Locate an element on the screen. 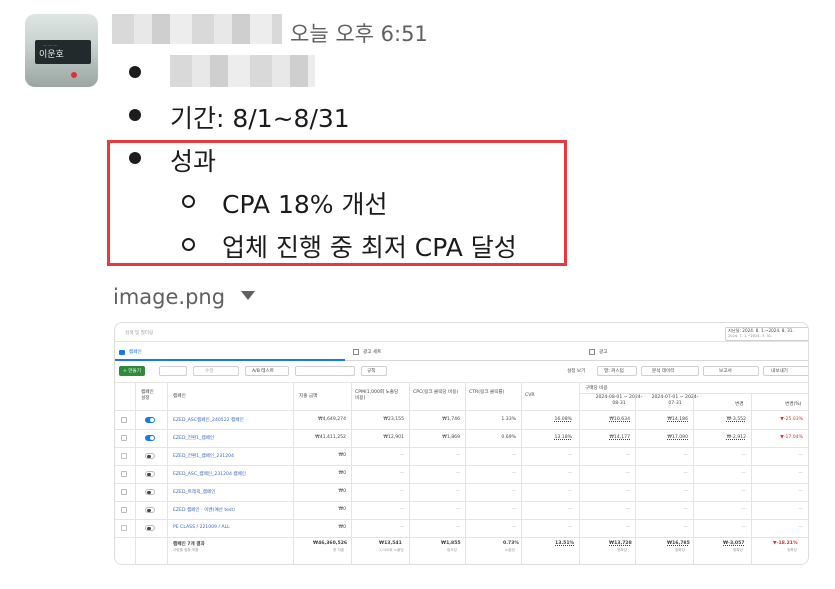 This screenshot has height=589, width=835. action-icons is located at coordinates (325, 371).